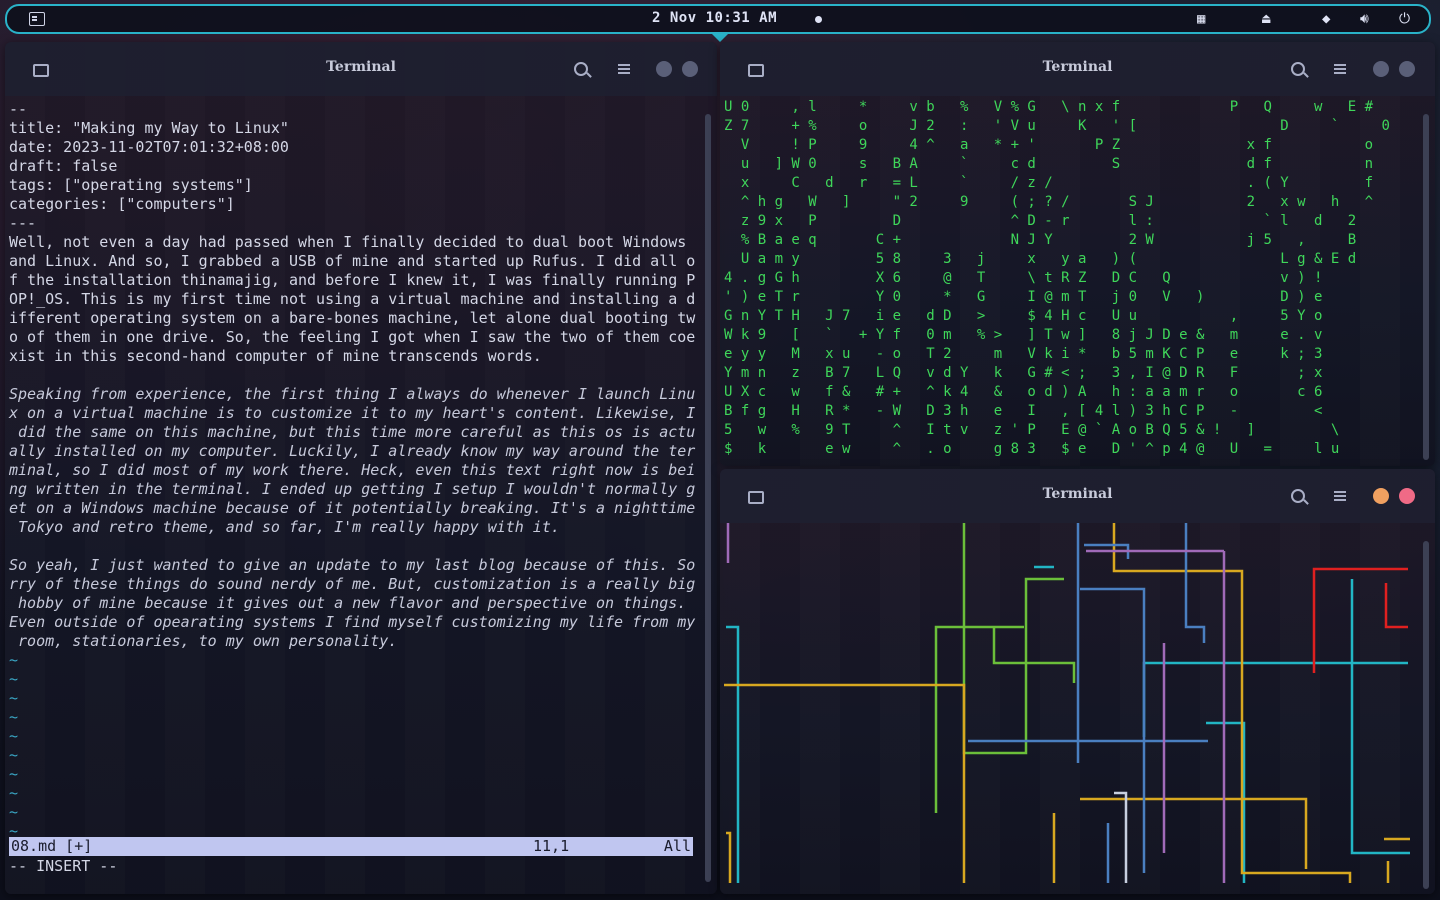 This screenshot has height=900, width=1440. Describe the element at coordinates (63, 866) in the screenshot. I see `mode-indicator: -- INSERT --` at that location.